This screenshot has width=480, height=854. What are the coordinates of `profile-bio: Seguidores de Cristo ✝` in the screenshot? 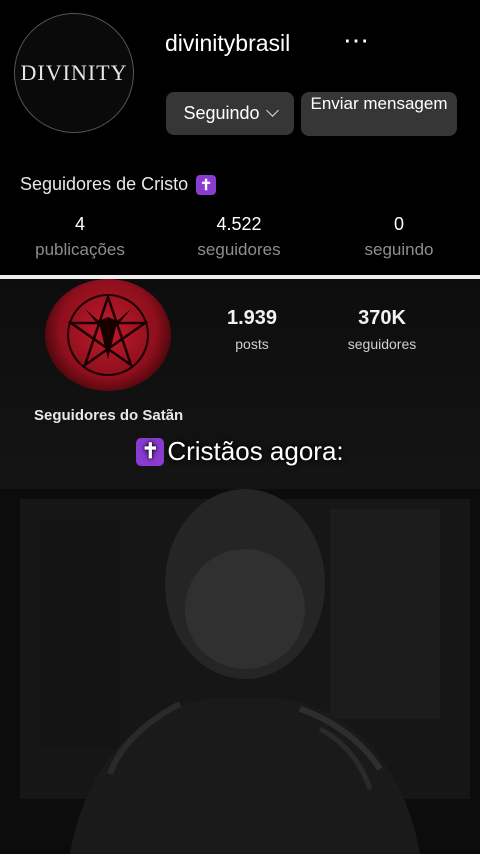 It's located at (118, 184).